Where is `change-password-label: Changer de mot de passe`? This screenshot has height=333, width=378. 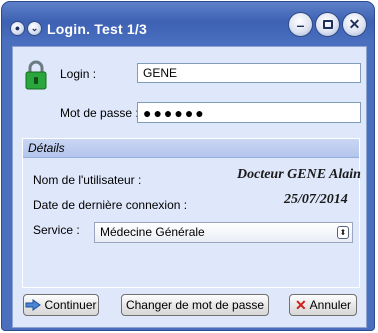 change-password-label: Changer de mot de passe is located at coordinates (195, 305).